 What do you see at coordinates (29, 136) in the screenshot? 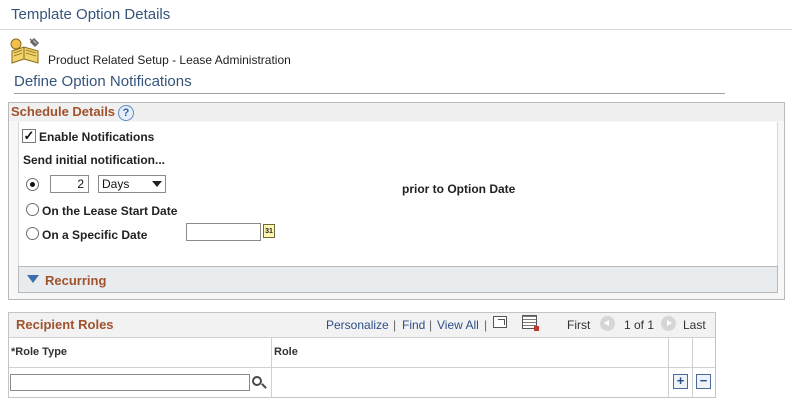
I see `enable-notifications-checkbox: ✓` at bounding box center [29, 136].